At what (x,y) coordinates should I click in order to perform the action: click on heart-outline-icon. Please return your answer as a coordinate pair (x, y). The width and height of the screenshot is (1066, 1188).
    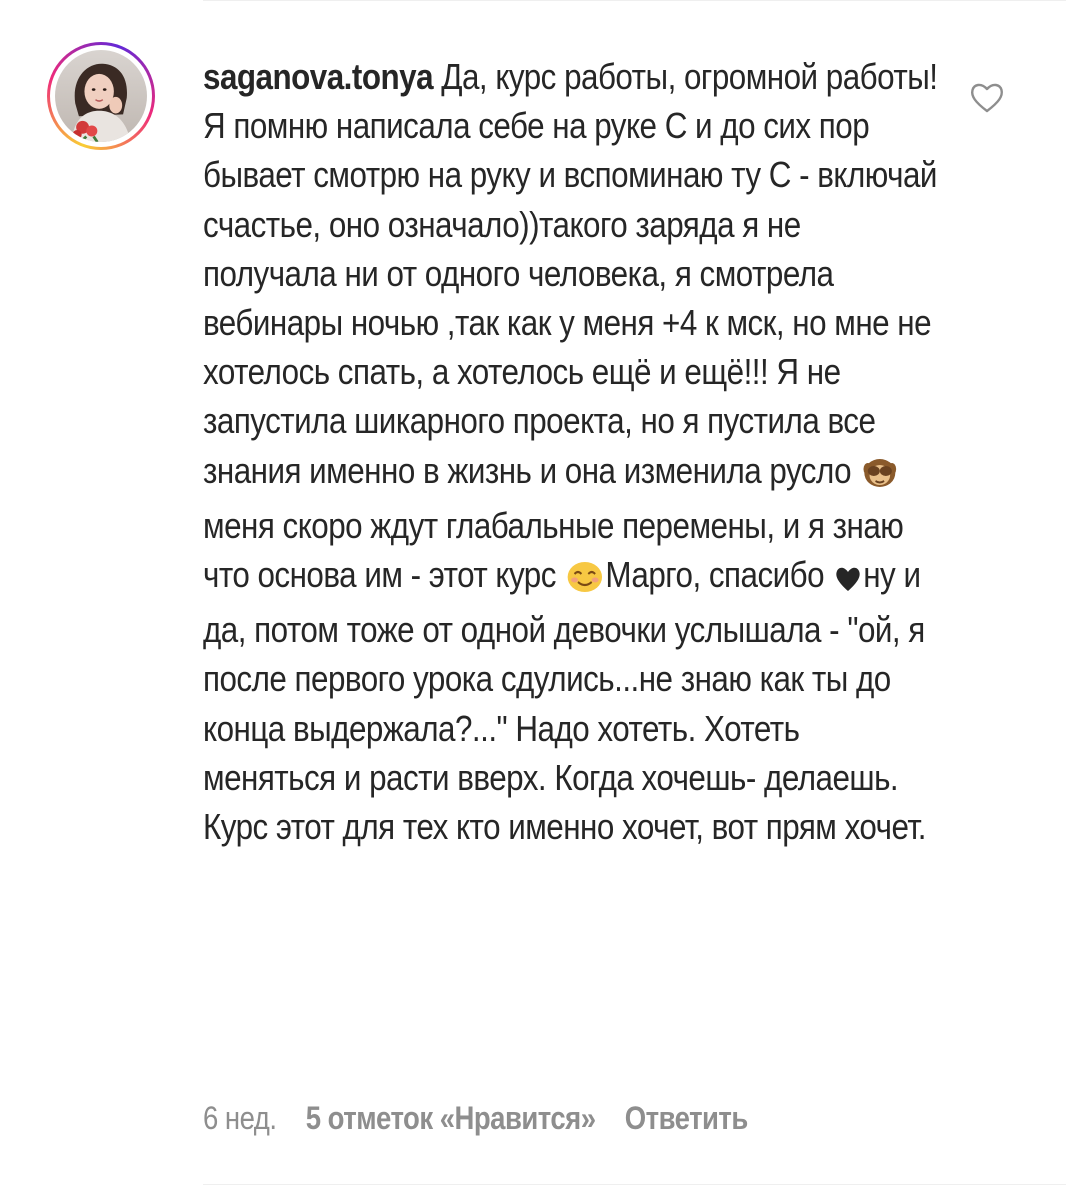
    Looking at the image, I should click on (987, 97).